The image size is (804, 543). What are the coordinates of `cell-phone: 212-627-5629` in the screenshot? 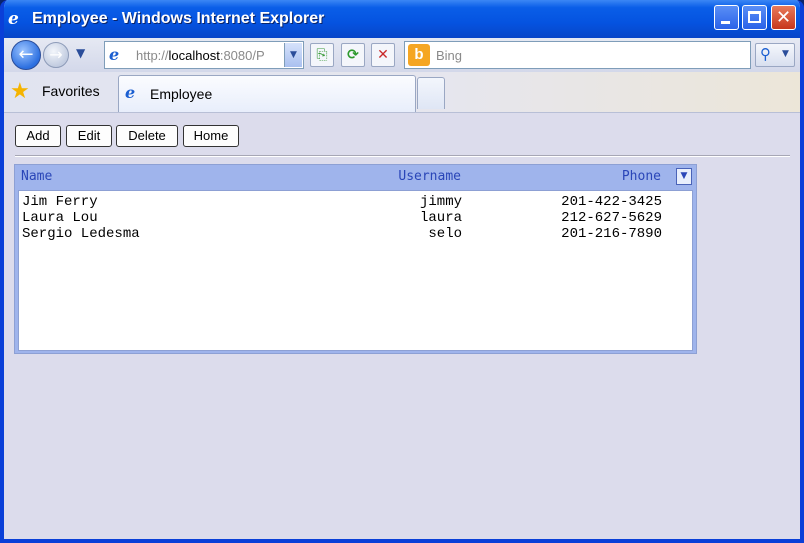 It's located at (611, 218).